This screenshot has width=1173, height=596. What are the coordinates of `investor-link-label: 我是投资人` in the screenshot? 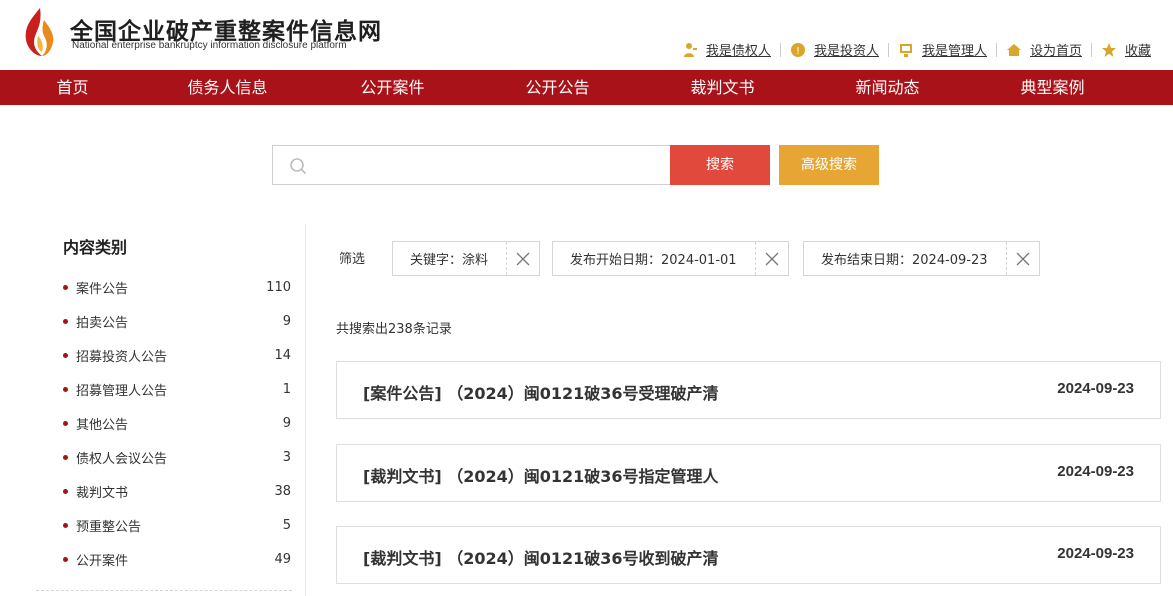 It's located at (846, 51).